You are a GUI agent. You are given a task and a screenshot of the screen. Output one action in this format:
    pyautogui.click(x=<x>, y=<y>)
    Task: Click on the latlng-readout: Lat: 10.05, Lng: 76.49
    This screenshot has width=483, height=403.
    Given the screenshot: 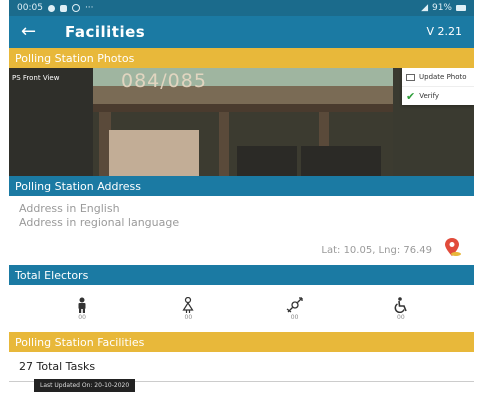 What is the action you would take?
    pyautogui.click(x=376, y=250)
    